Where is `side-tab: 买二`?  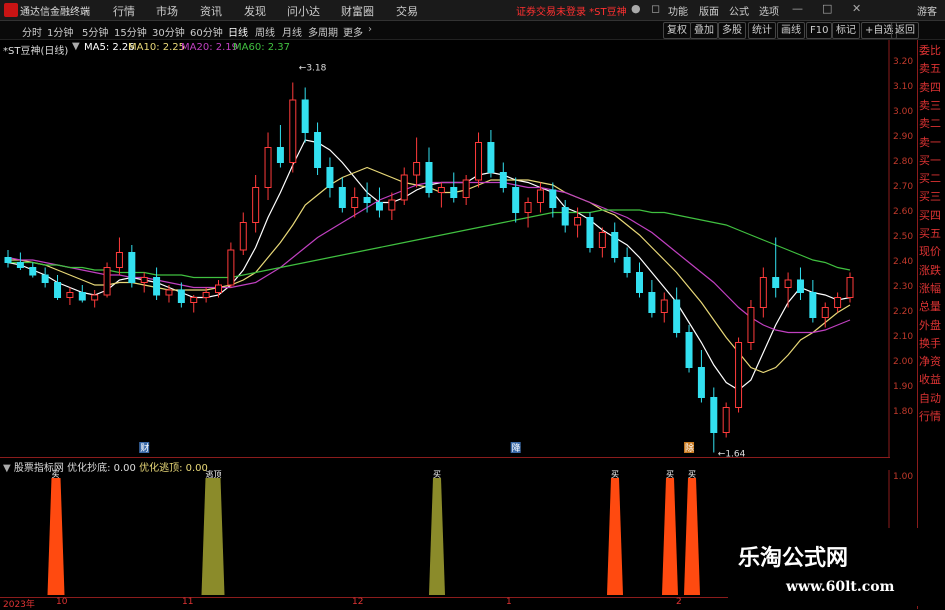 side-tab: 买二 is located at coordinates (932, 178).